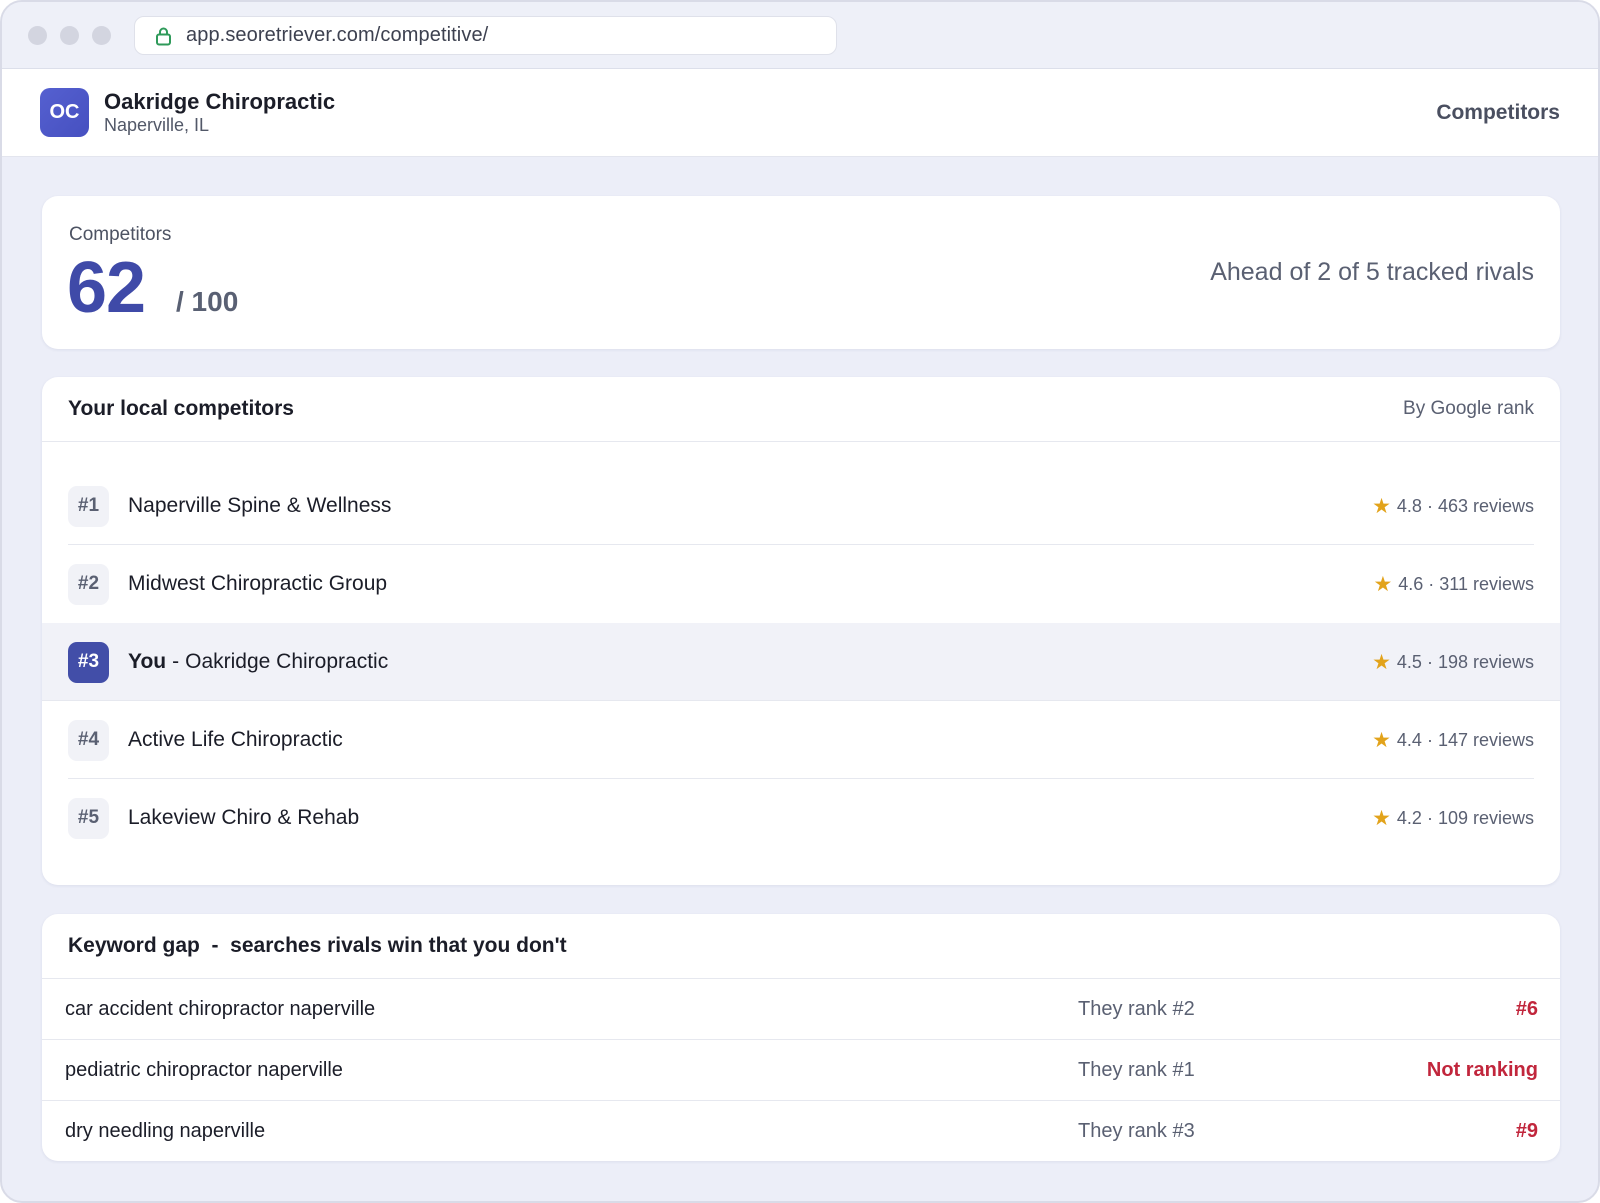 The width and height of the screenshot is (1600, 1203). What do you see at coordinates (207, 301) in the screenshot?
I see `score-max: / 100` at bounding box center [207, 301].